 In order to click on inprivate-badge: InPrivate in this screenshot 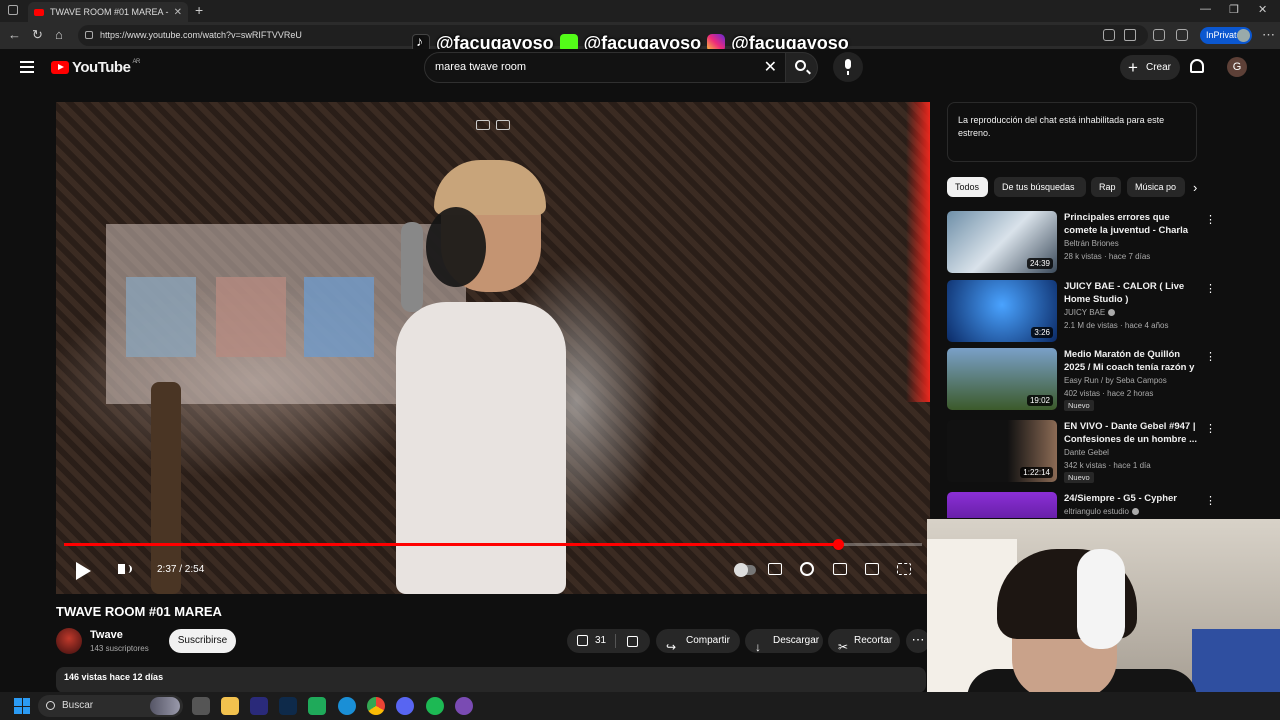, I will do `click(1226, 35)`.